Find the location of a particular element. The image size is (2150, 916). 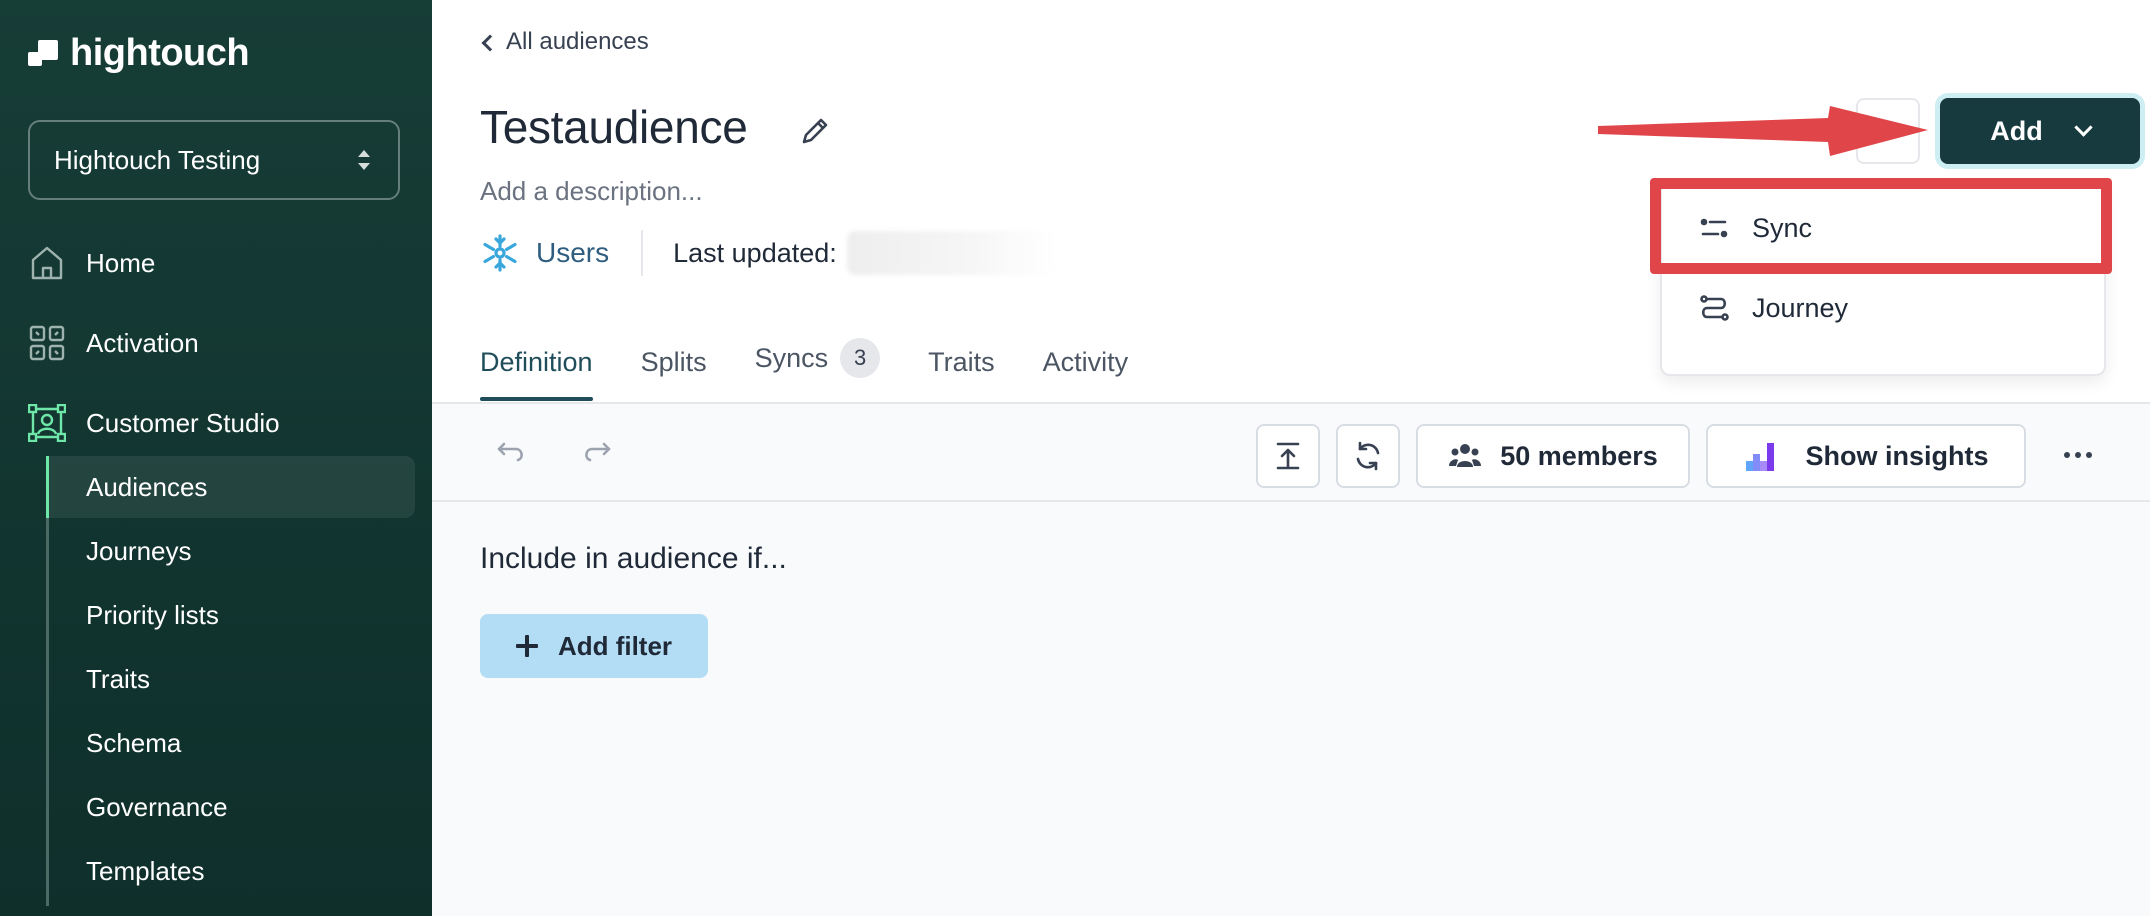

parent-model-link: Users is located at coordinates (544, 253).